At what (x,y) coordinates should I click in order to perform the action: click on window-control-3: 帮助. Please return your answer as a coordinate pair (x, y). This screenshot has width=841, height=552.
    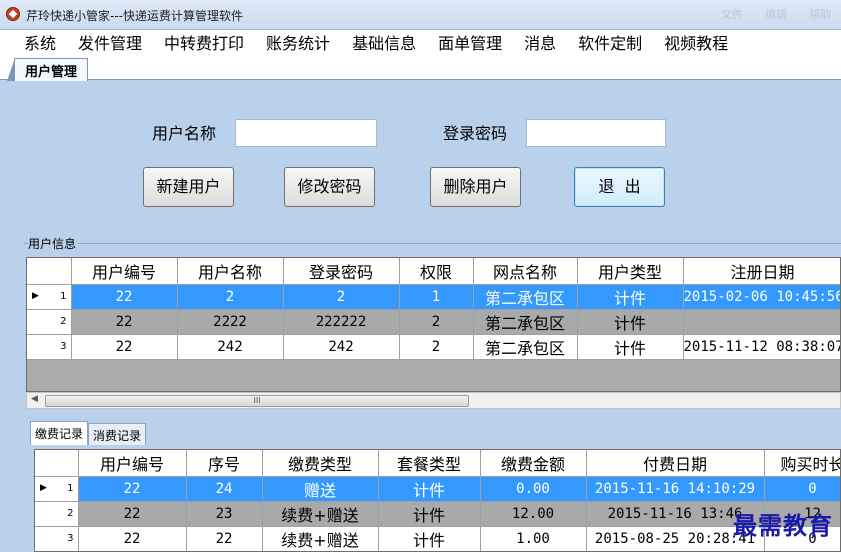
    Looking at the image, I should click on (820, 14).